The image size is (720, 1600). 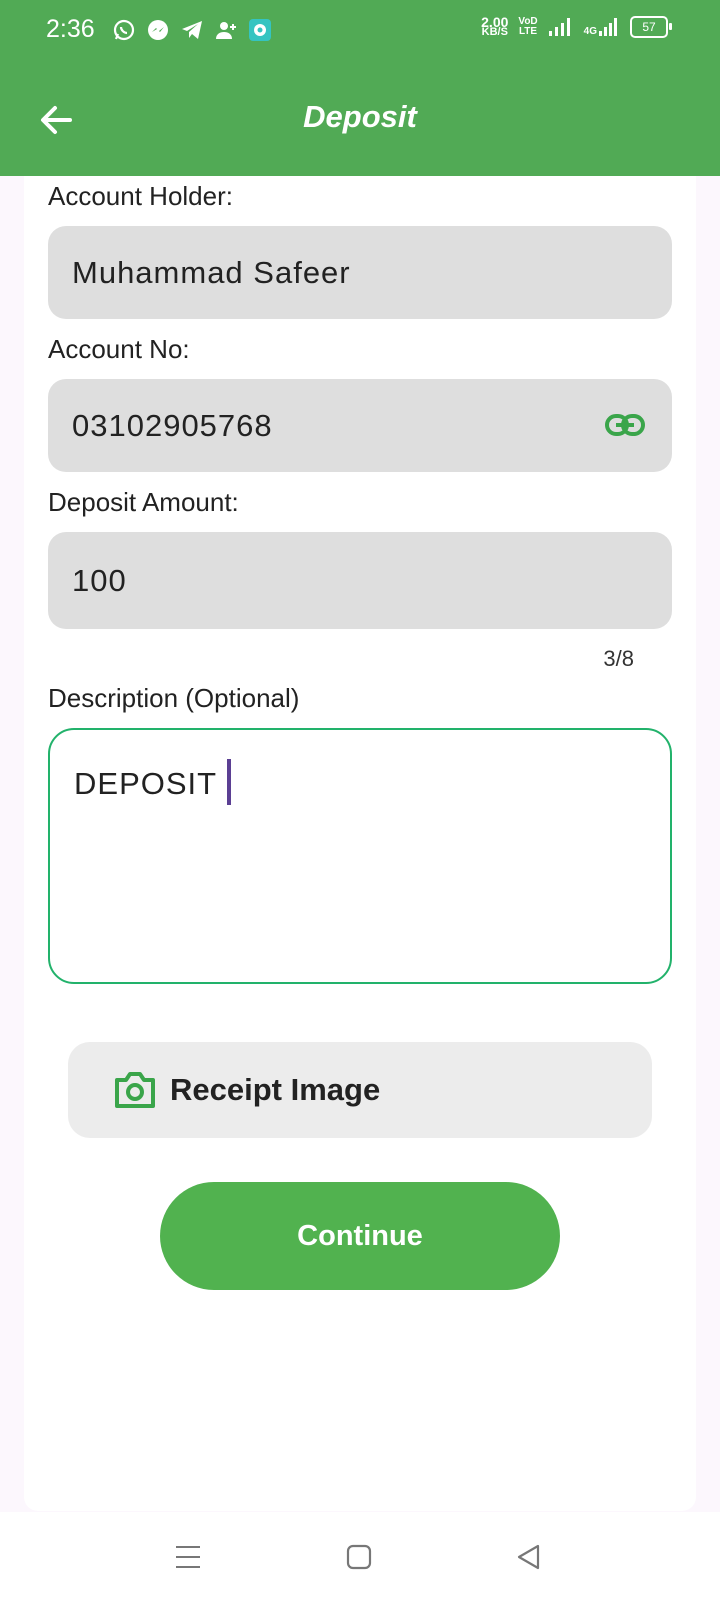 I want to click on telegram-icon, so click(x=192, y=30).